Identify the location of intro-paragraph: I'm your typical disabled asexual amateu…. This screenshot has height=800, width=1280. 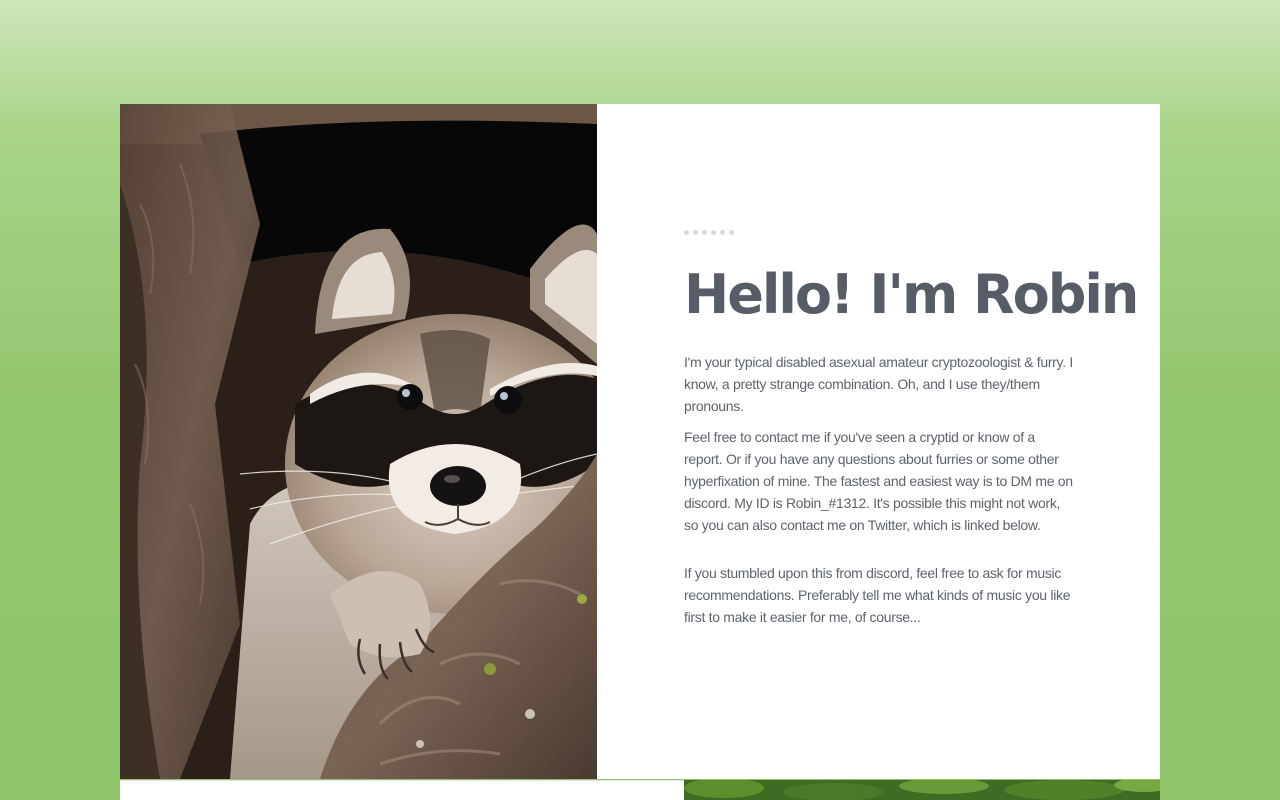
(878, 384).